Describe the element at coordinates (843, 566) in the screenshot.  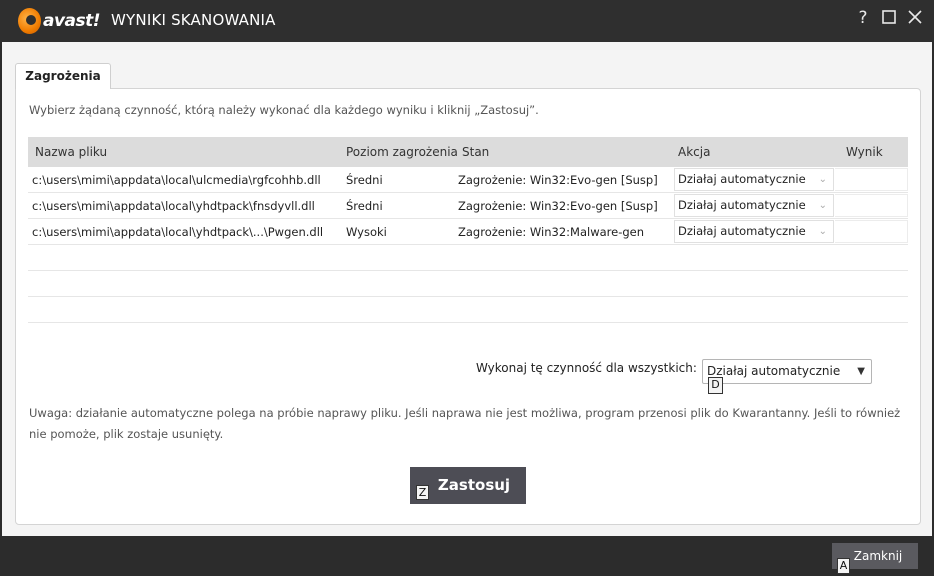
I see `key-hint-a: A` at that location.